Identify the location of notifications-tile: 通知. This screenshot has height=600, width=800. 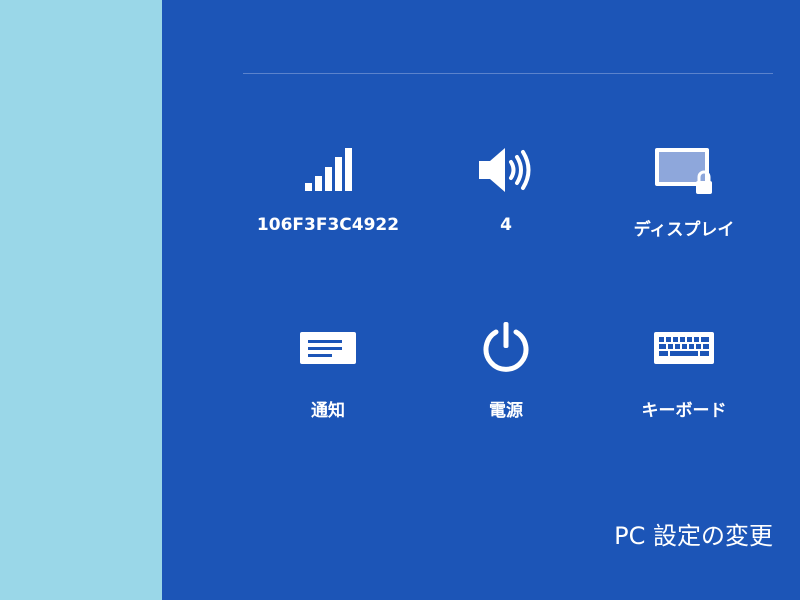
(328, 373).